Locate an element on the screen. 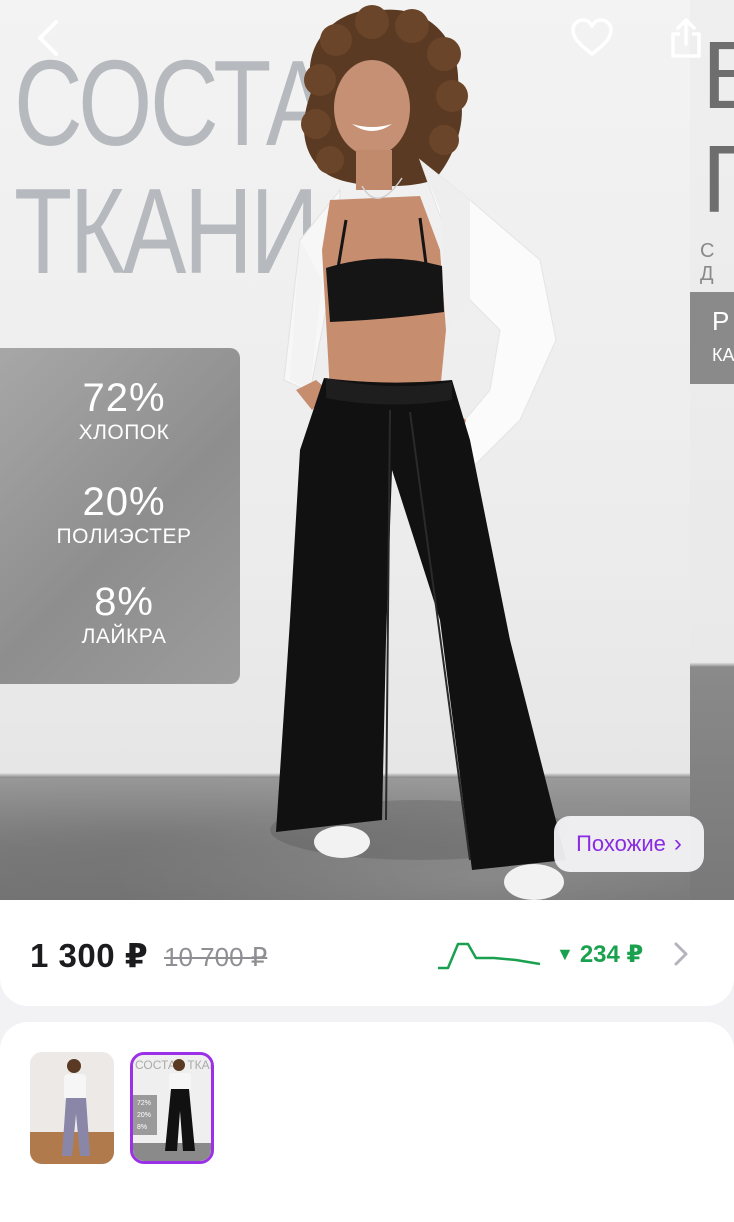  next-slide-text: С Д is located at coordinates (709, 262).